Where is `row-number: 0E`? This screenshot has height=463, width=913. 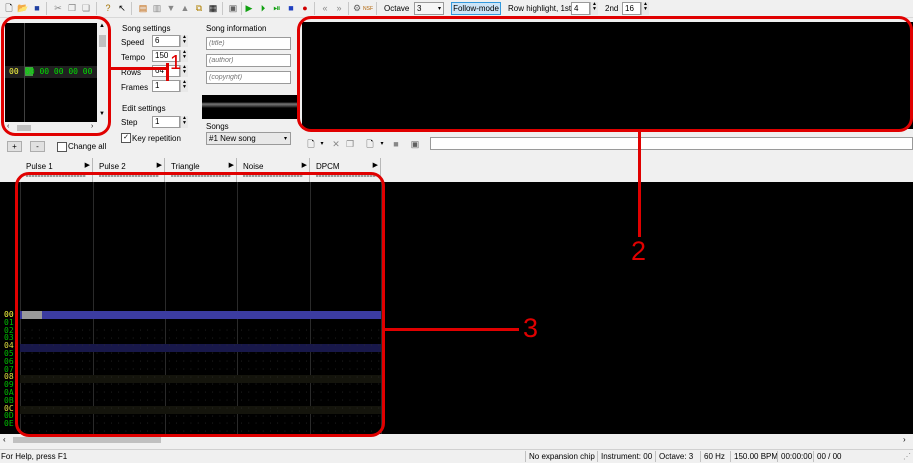
row-number: 0E is located at coordinates (9, 424).